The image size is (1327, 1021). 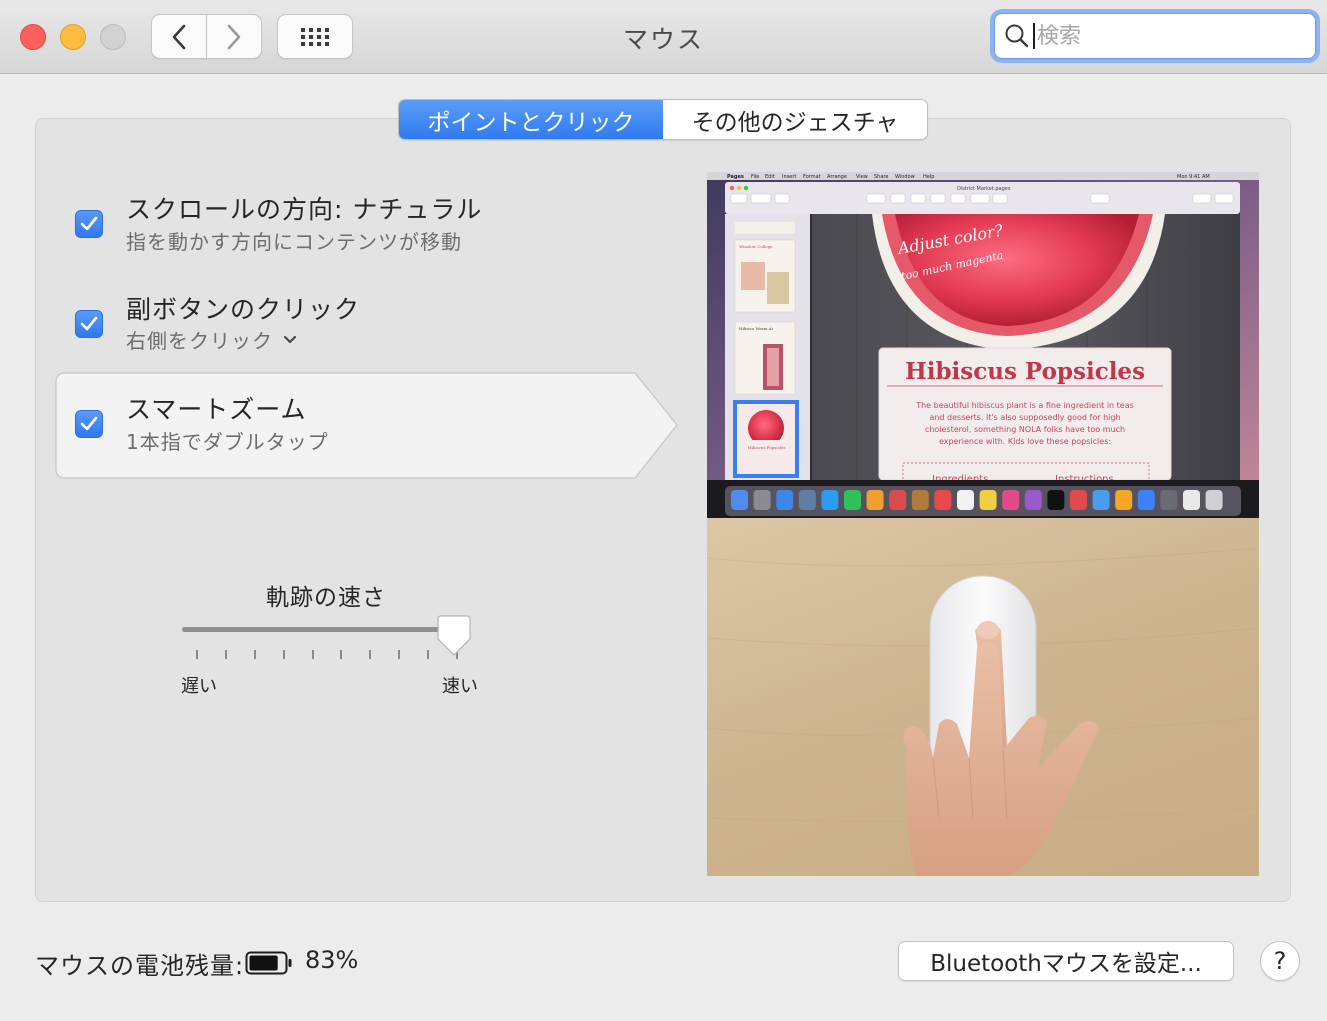 What do you see at coordinates (983, 697) in the screenshot?
I see `preview-desk` at bounding box center [983, 697].